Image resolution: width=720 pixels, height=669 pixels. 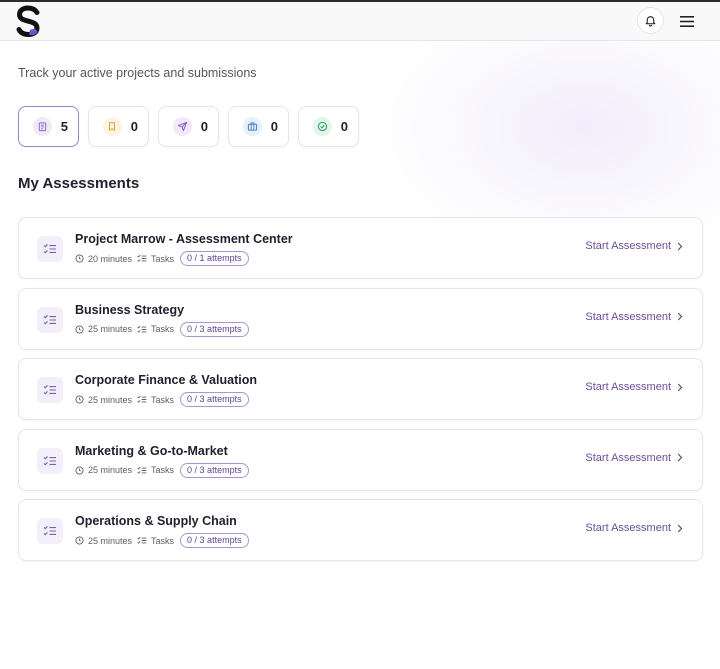 What do you see at coordinates (214, 258) in the screenshot?
I see `attempts-badge: 0 / 1 attempts` at bounding box center [214, 258].